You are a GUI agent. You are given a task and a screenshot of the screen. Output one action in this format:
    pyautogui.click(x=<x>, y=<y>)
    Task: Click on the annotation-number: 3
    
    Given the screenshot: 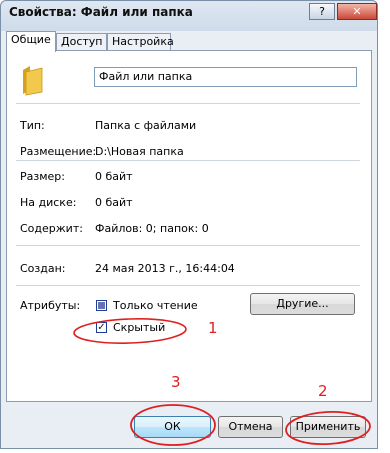 What is the action you would take?
    pyautogui.click(x=176, y=382)
    